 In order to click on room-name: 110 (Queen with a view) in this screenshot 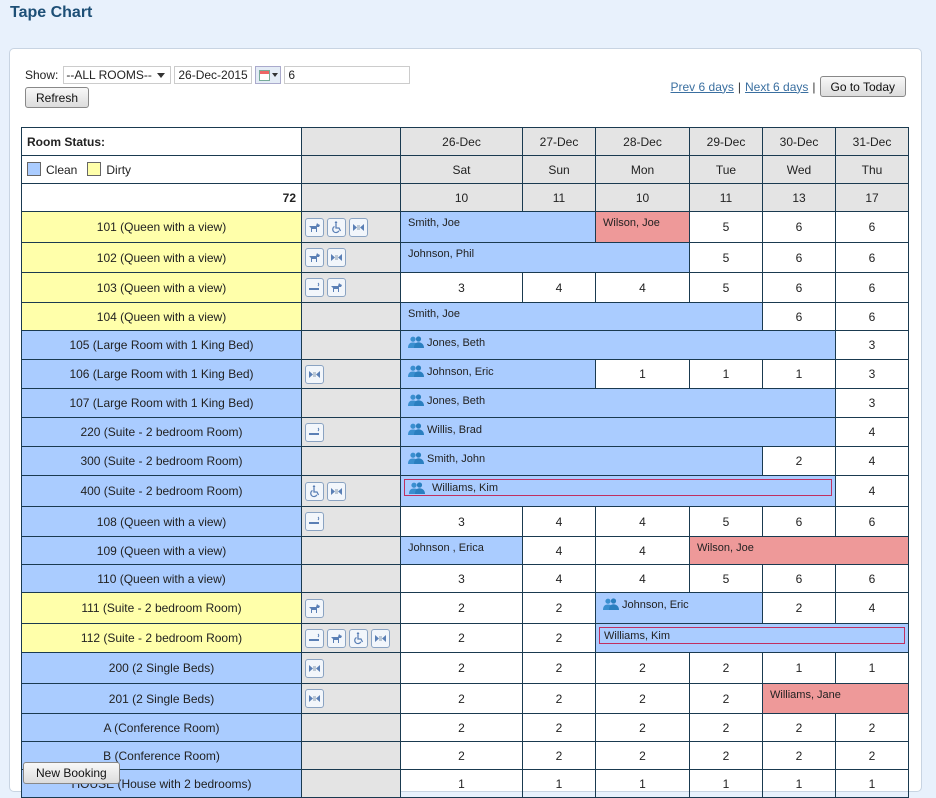, I will do `click(161, 578)`.